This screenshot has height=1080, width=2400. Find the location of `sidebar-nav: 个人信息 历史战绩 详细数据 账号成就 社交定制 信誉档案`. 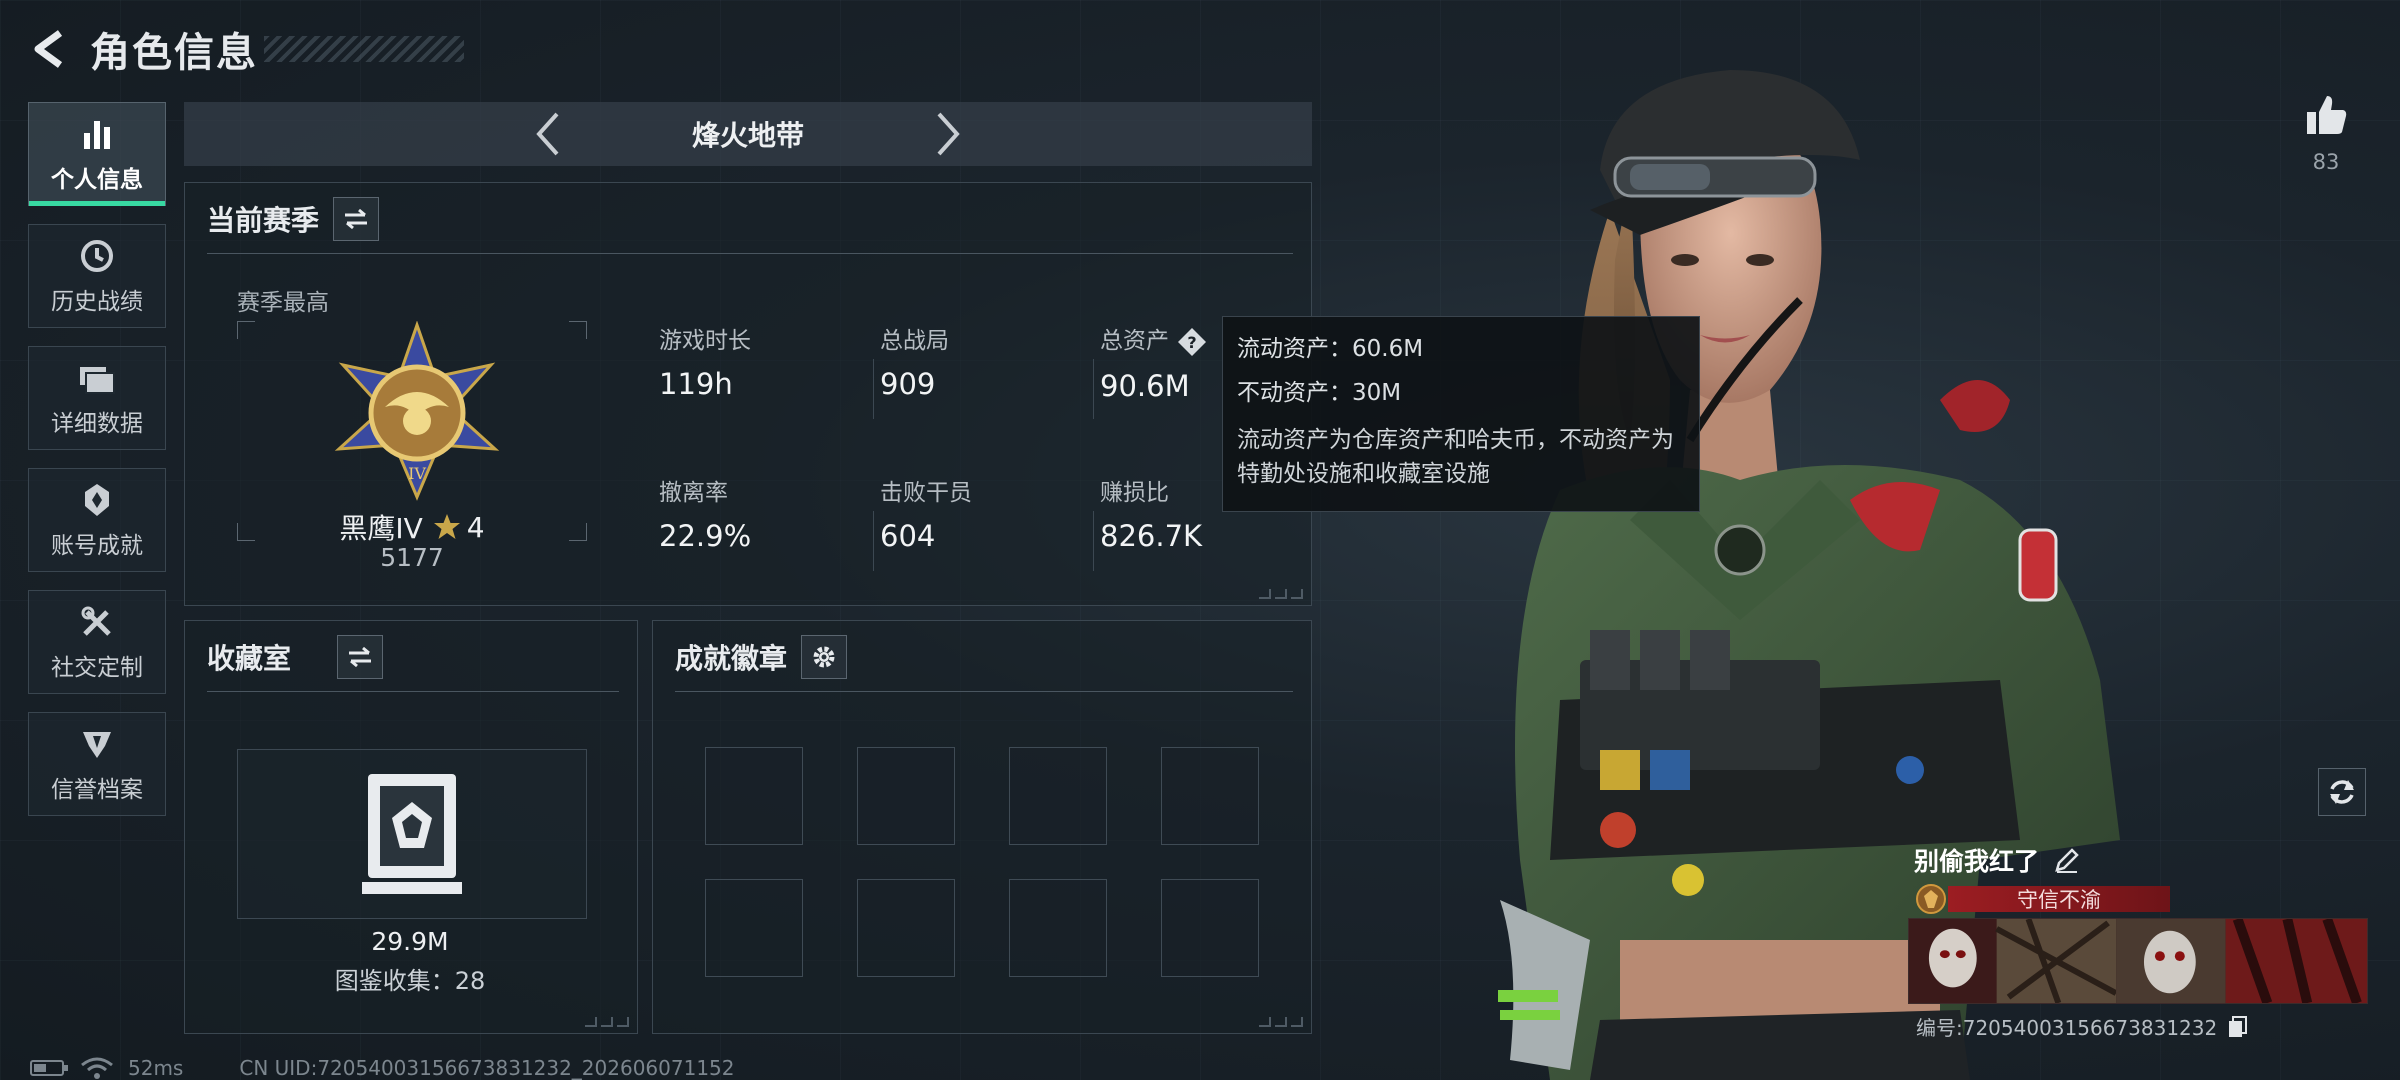

sidebar-nav: 个人信息 历史战绩 详细数据 账号成就 社交定制 信誉档案 is located at coordinates (97, 468).